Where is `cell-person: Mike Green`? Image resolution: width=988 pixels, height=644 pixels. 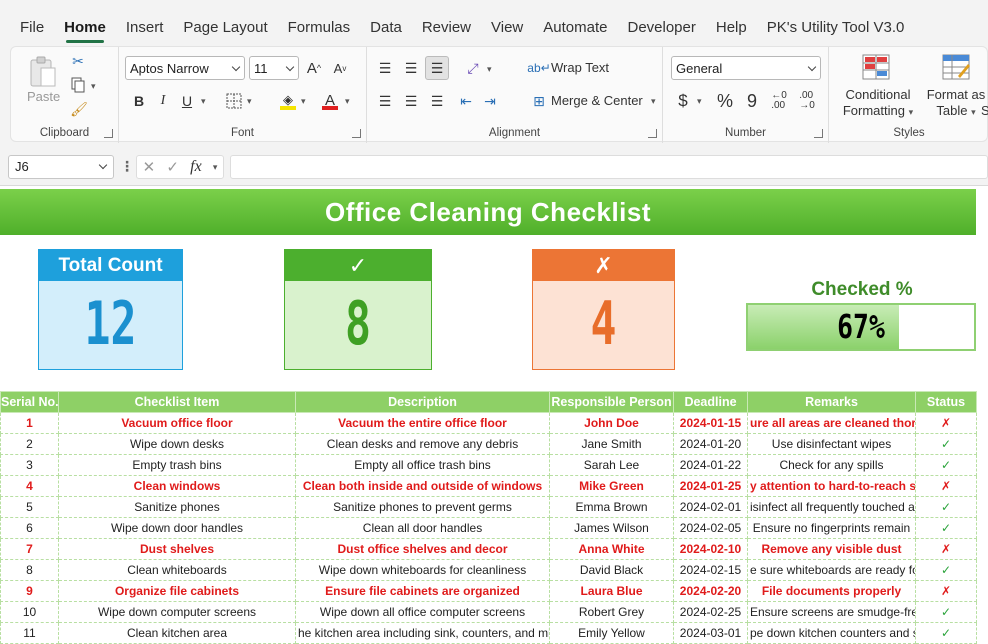
cell-person: Mike Green is located at coordinates (611, 486).